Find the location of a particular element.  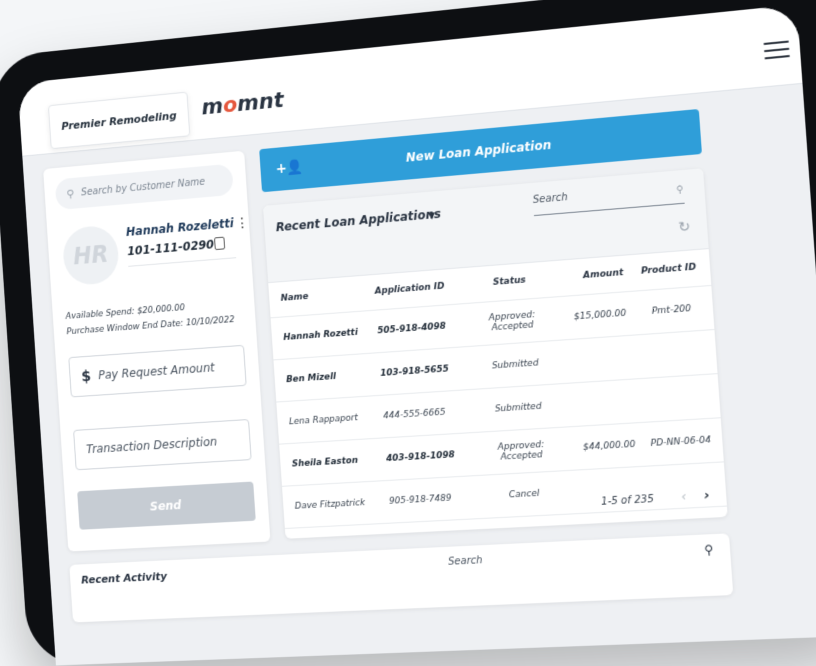

customer-search-placeholder: Search by Customer Name is located at coordinates (143, 187).